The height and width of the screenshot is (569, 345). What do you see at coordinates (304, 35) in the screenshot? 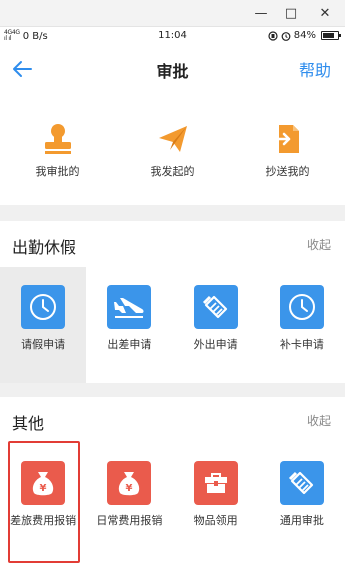
I see `battery-percent: 84%` at bounding box center [304, 35].